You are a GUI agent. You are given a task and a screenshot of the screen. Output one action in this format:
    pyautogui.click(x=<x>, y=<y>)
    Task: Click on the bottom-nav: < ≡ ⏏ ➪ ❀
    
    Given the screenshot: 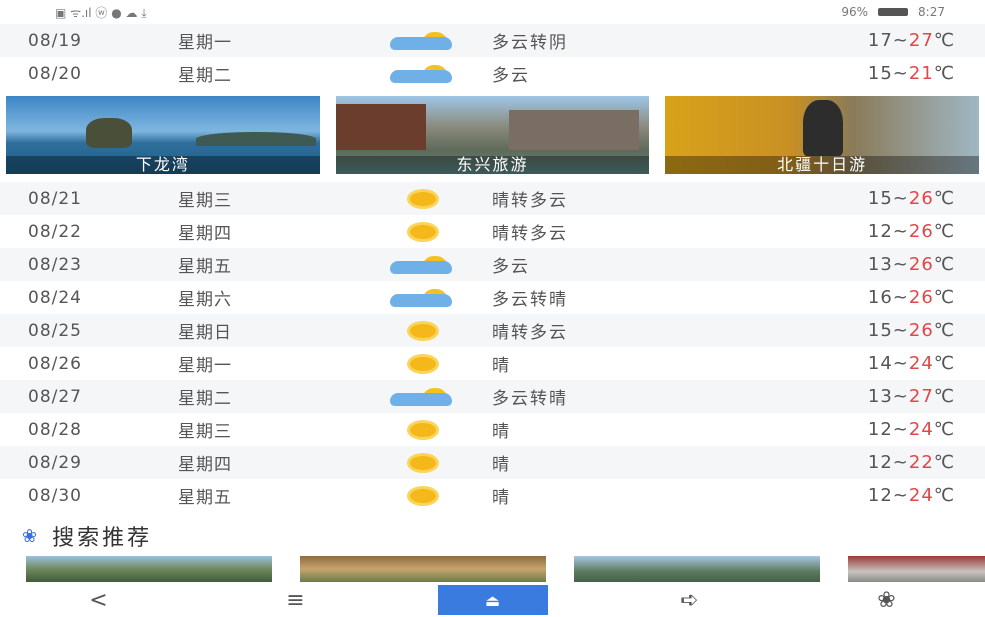 What is the action you would take?
    pyautogui.click(x=492, y=600)
    